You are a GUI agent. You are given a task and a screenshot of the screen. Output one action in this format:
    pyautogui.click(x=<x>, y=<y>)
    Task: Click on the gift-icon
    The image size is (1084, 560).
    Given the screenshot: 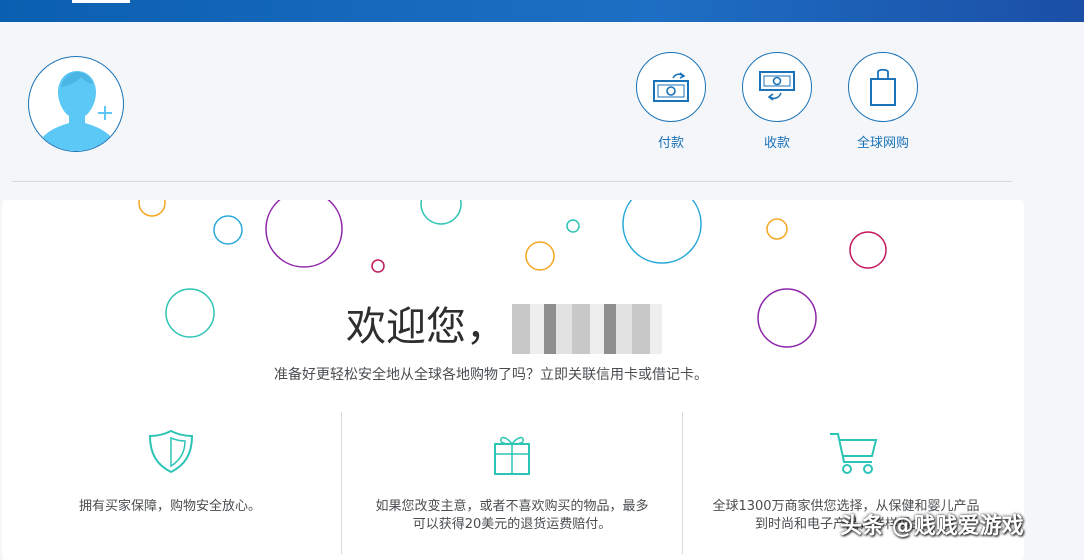 What is the action you would take?
    pyautogui.click(x=512, y=455)
    